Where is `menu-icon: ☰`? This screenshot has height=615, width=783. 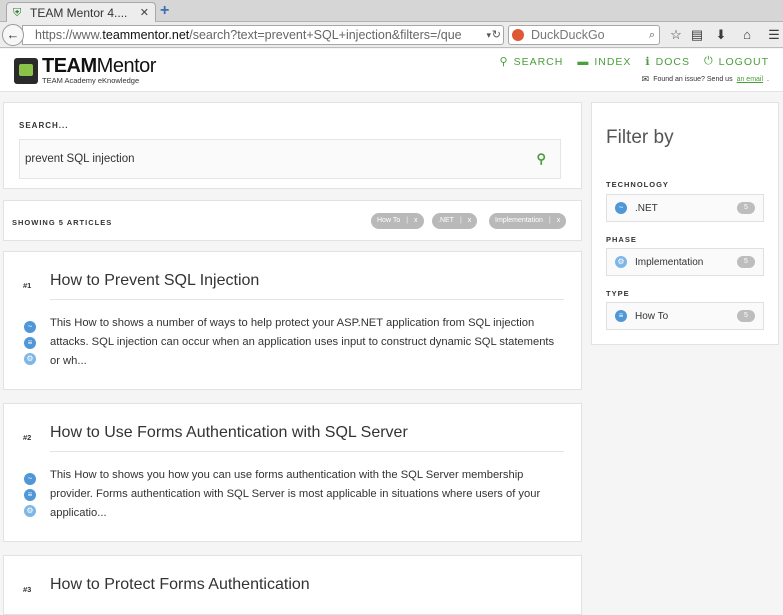
menu-icon: ☰ is located at coordinates (774, 35).